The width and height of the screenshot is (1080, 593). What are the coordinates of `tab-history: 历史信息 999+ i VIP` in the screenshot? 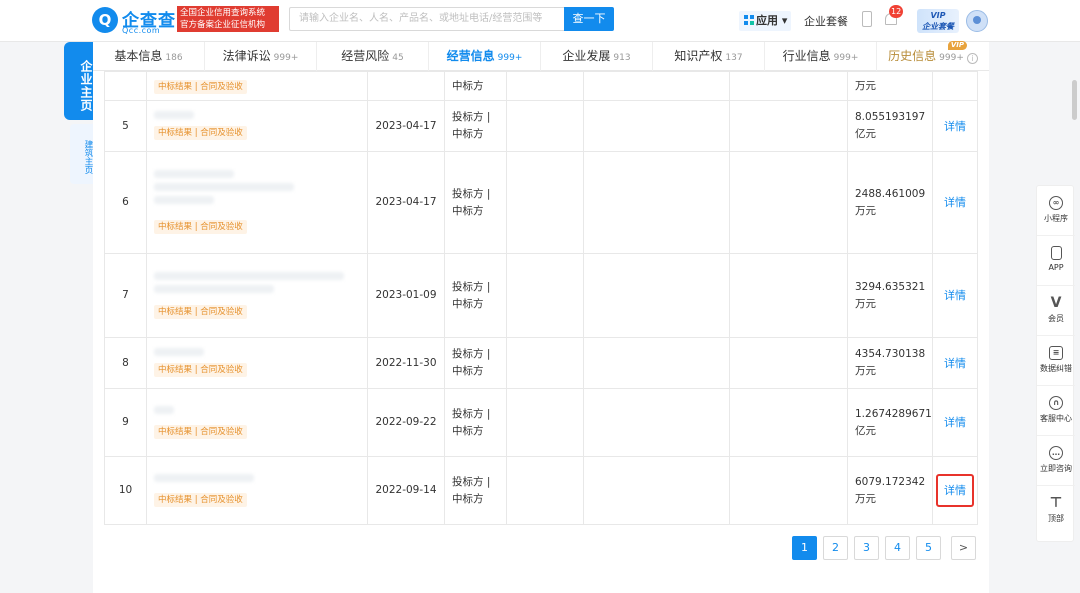 It's located at (933, 56).